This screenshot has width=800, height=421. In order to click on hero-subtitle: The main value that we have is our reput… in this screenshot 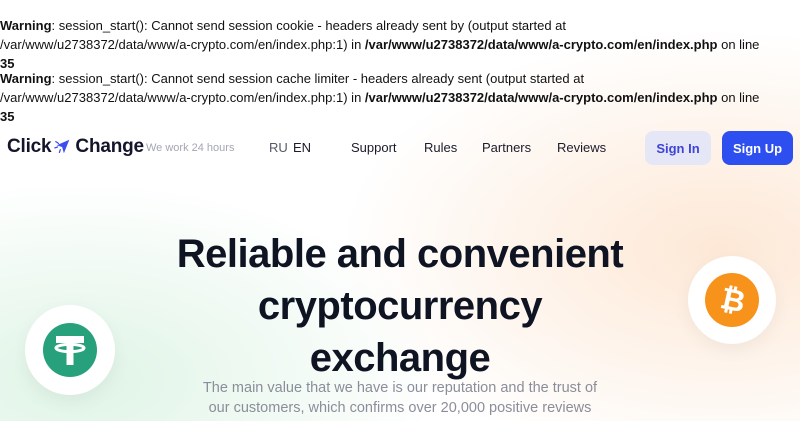, I will do `click(400, 398)`.